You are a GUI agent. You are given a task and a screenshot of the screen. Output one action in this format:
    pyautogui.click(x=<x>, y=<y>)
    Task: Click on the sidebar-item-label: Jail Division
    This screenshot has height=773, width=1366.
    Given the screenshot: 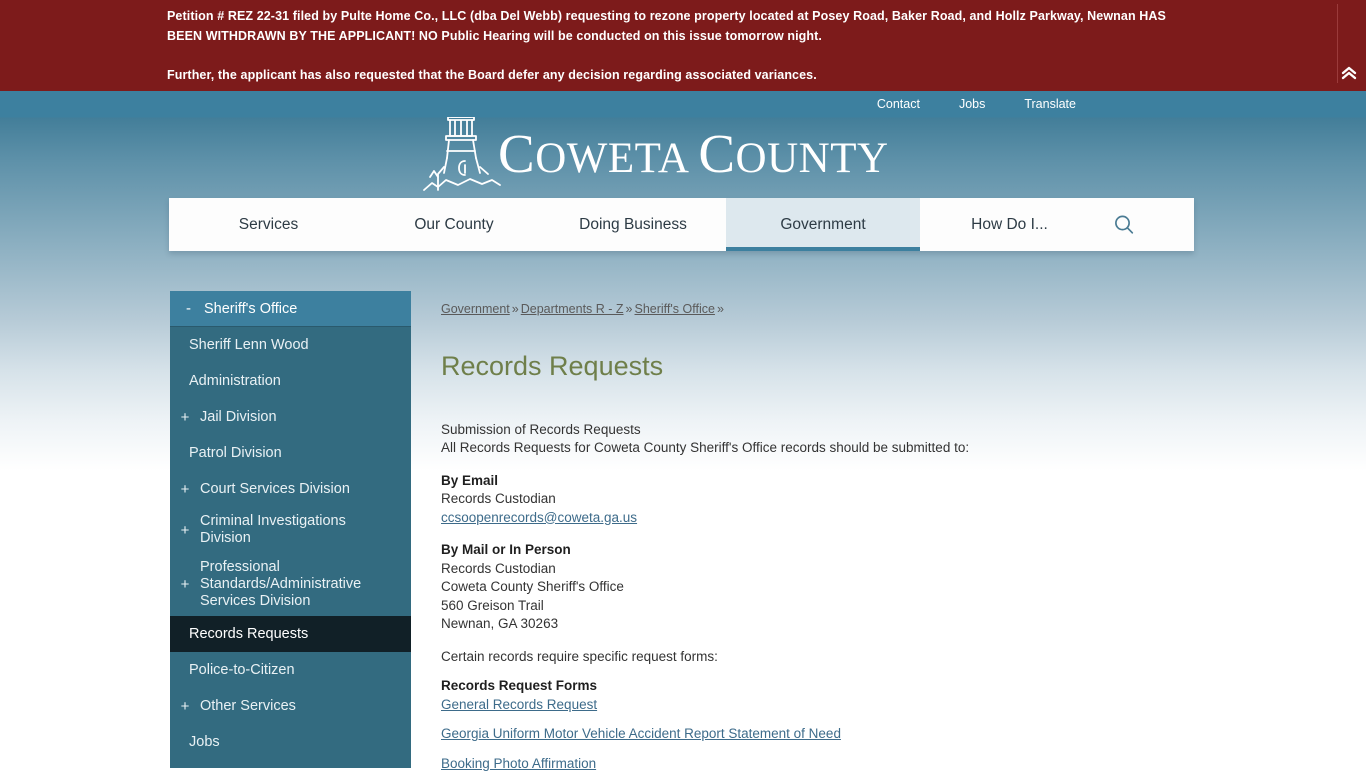 What is the action you would take?
    pyautogui.click(x=238, y=416)
    